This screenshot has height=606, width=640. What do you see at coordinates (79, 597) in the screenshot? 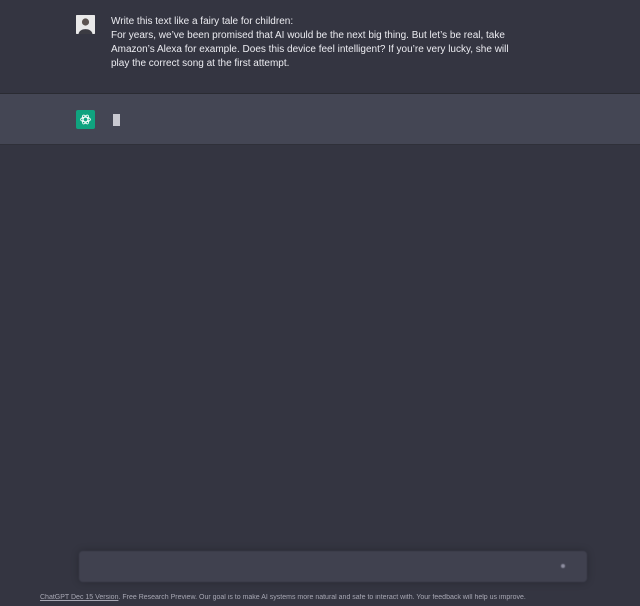
I see `version-link: ChatGPT Dec 15 Version` at bounding box center [79, 597].